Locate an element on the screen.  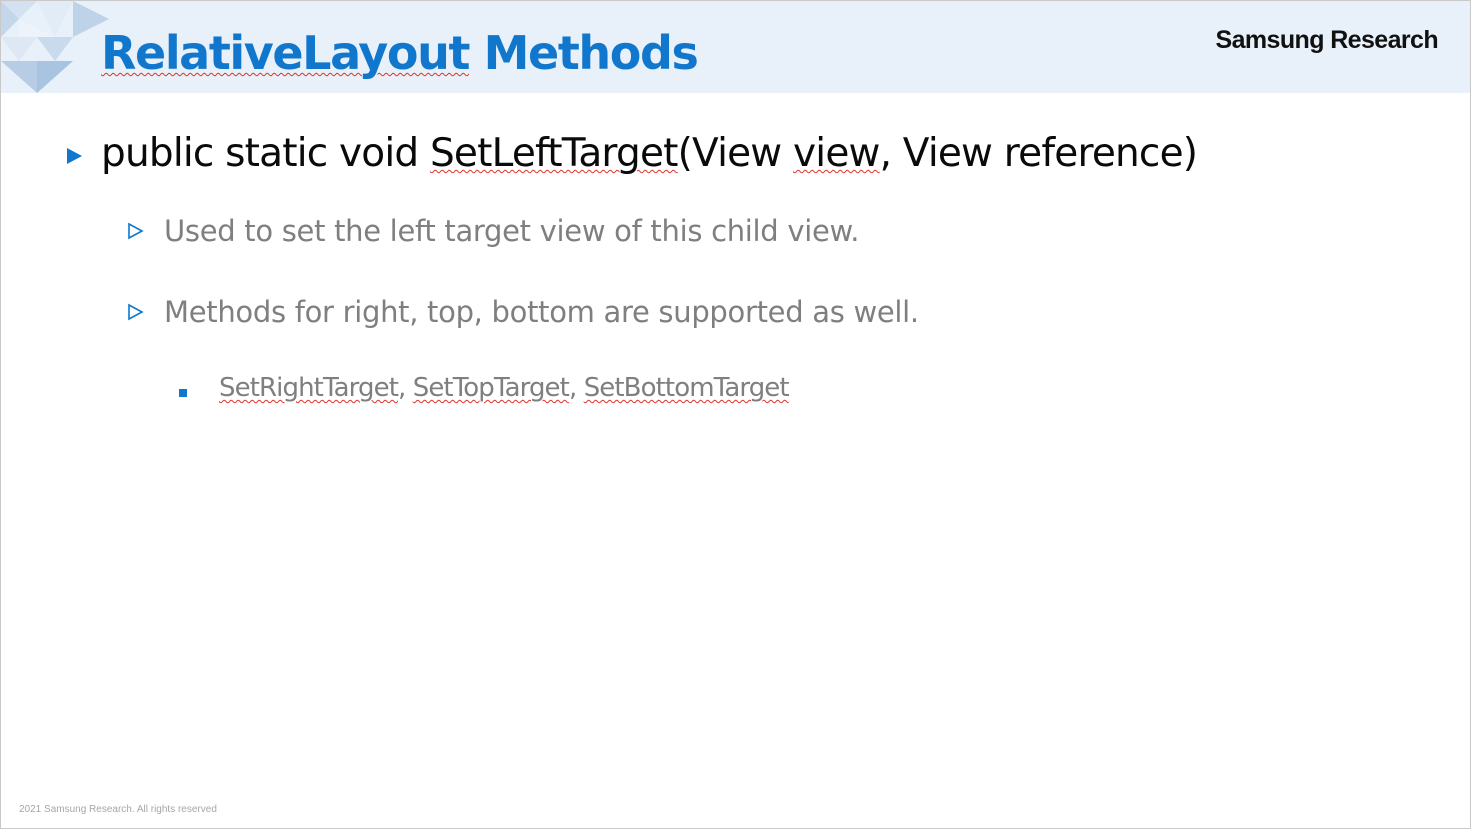
method-signature-suffix: , View reference) is located at coordinates (1038, 153).